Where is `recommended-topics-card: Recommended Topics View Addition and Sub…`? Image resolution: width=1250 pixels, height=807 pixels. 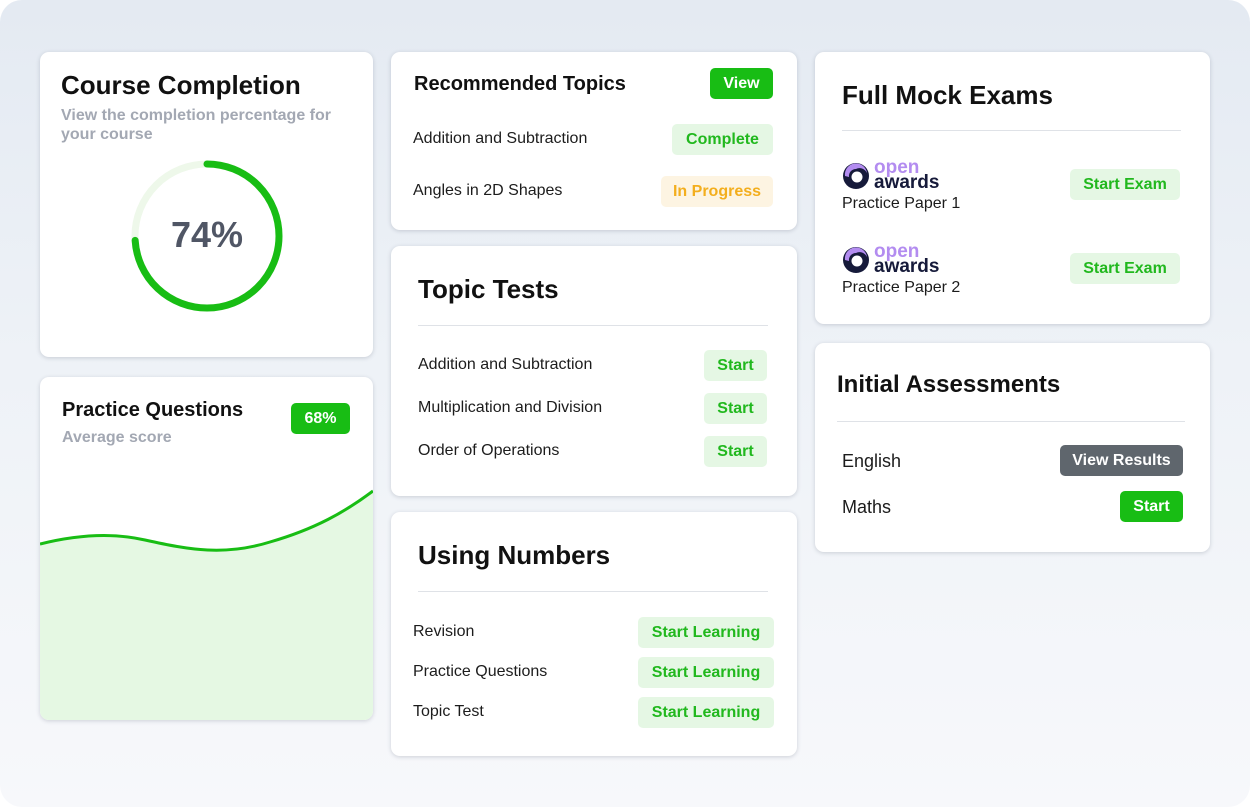 recommended-topics-card: Recommended Topics View Addition and Sub… is located at coordinates (594, 141).